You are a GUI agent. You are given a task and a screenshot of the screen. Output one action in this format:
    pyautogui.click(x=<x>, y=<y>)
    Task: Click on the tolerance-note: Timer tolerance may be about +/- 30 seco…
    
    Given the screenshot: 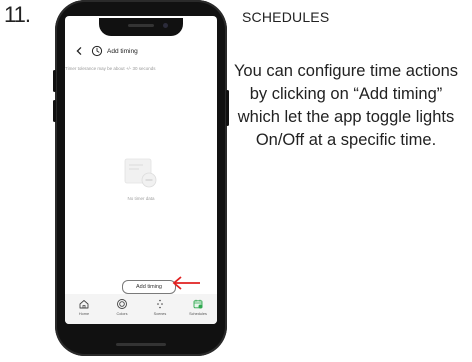 What is the action you would take?
    pyautogui.click(x=110, y=68)
    